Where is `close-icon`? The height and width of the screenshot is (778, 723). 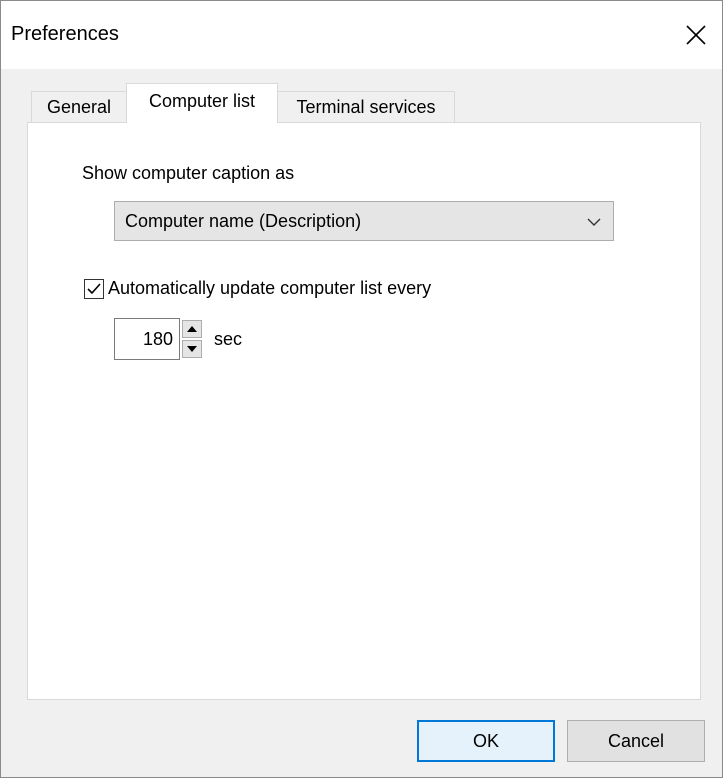
close-icon is located at coordinates (696, 35).